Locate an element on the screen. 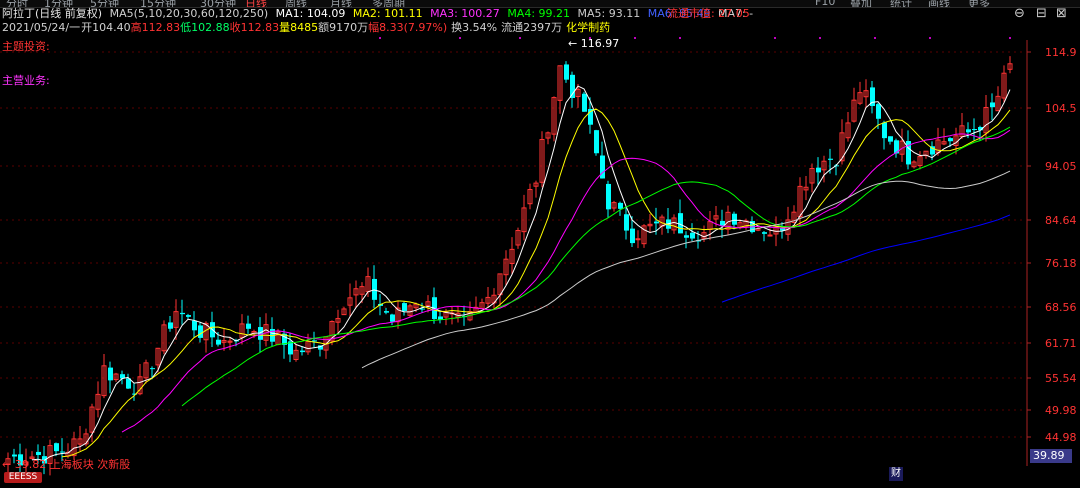 The width and height of the screenshot is (1080, 488). axis-tick-label: 49.98 is located at coordinates (1061, 410).